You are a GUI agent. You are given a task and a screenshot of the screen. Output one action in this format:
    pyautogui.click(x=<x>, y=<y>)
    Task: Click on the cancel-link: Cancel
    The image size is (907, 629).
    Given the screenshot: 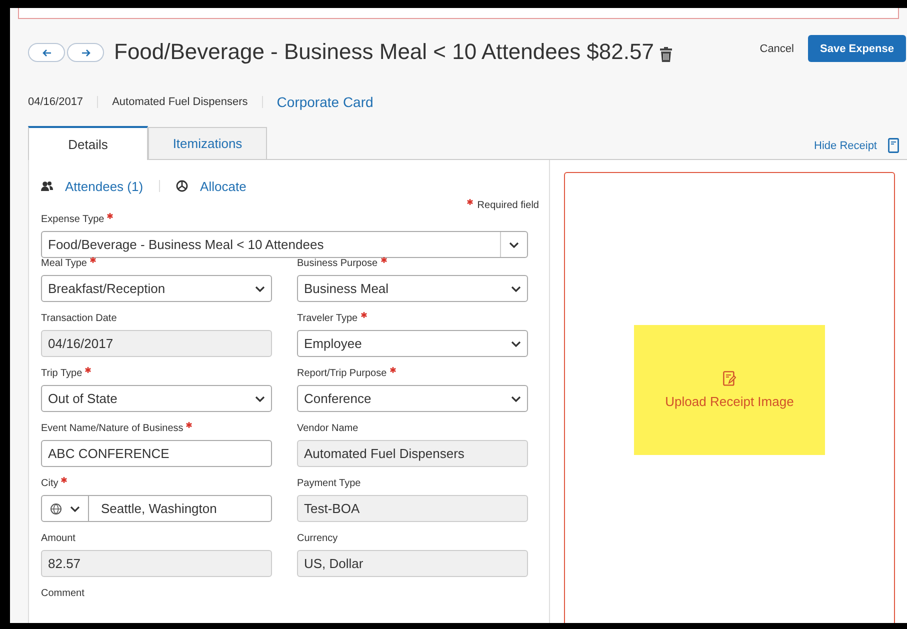 What is the action you would take?
    pyautogui.click(x=777, y=49)
    